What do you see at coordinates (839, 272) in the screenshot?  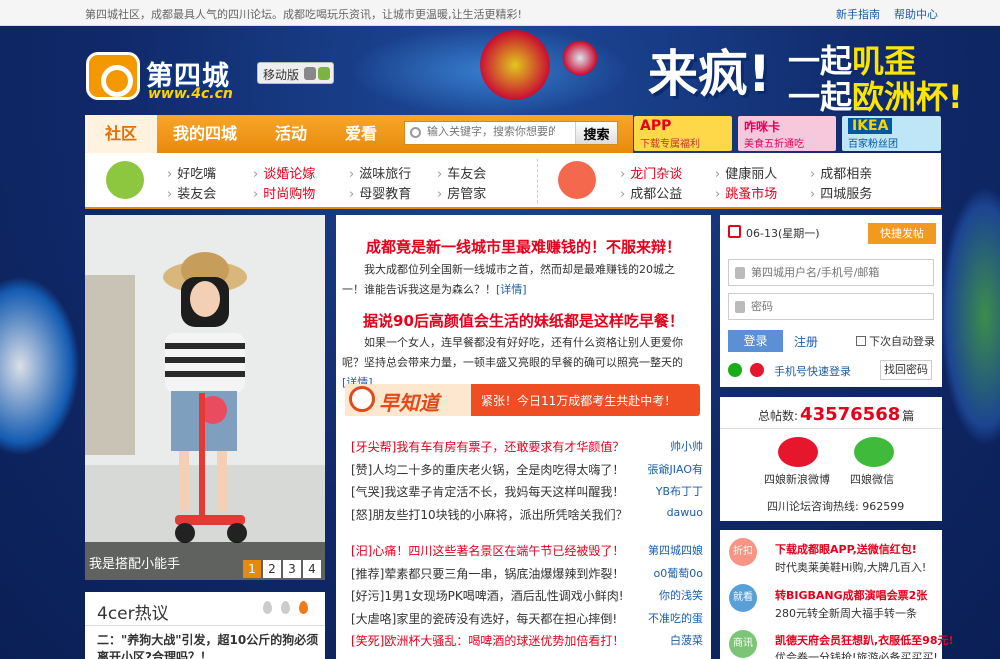 I see `username-input` at bounding box center [839, 272].